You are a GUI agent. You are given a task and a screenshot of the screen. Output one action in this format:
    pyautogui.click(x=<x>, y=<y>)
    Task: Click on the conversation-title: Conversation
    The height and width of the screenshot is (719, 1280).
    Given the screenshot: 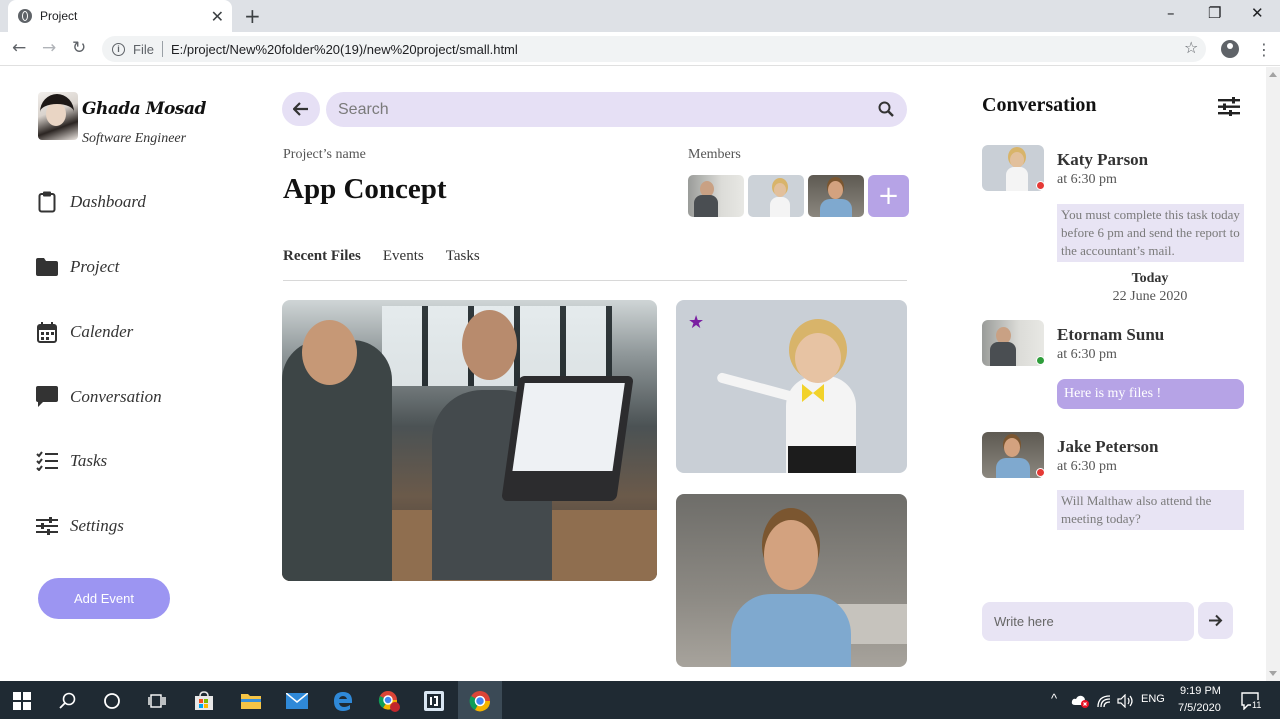 What is the action you would take?
    pyautogui.click(x=1039, y=105)
    